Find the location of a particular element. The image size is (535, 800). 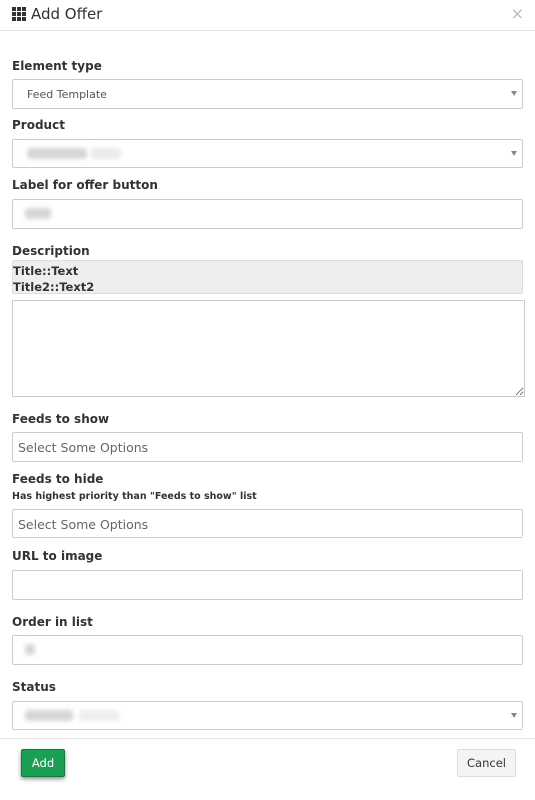

modal-title-text: Add Offer is located at coordinates (67, 14).